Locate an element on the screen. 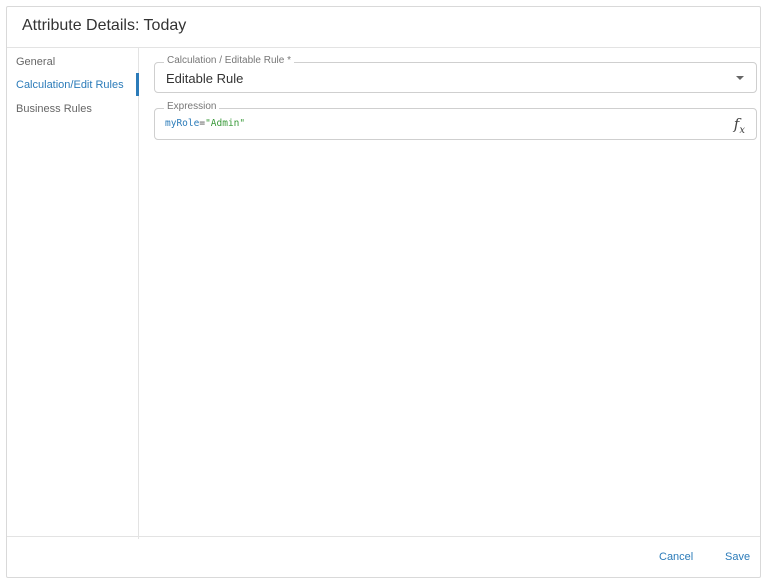 This screenshot has height=585, width=768. function-icon: fx is located at coordinates (739, 125).